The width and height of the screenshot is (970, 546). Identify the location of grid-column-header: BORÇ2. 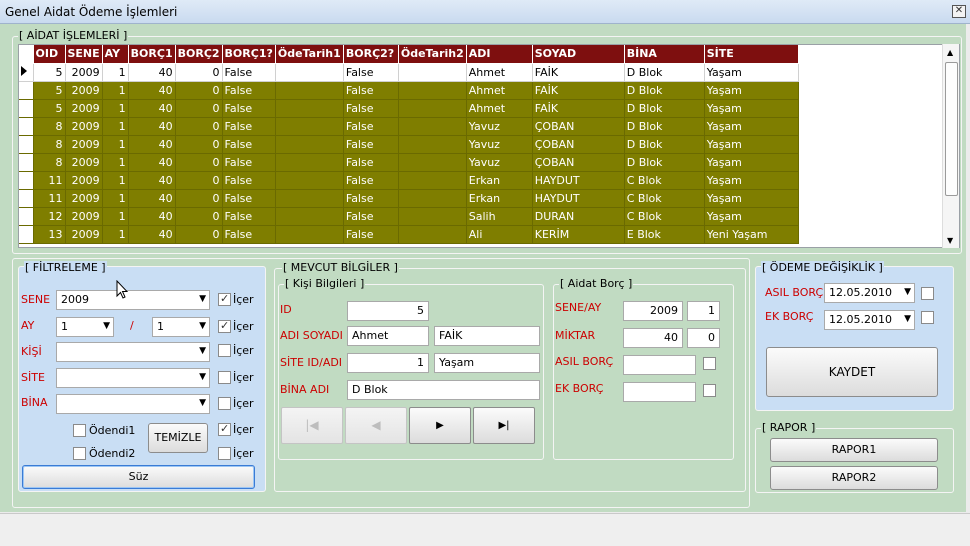
(199, 54).